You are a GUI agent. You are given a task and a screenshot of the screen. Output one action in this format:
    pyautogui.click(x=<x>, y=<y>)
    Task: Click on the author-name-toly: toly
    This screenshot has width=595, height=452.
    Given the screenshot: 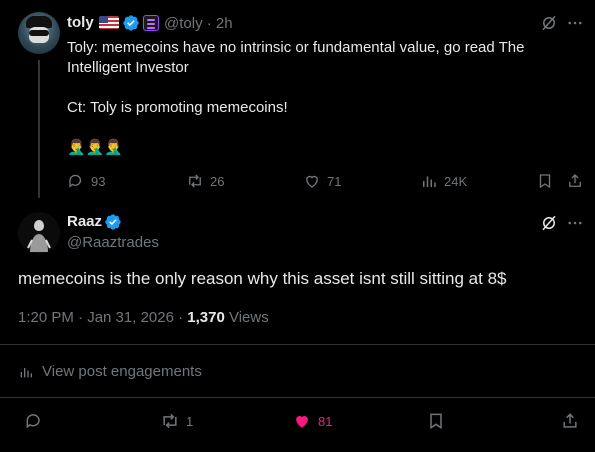 What is the action you would take?
    pyautogui.click(x=80, y=22)
    